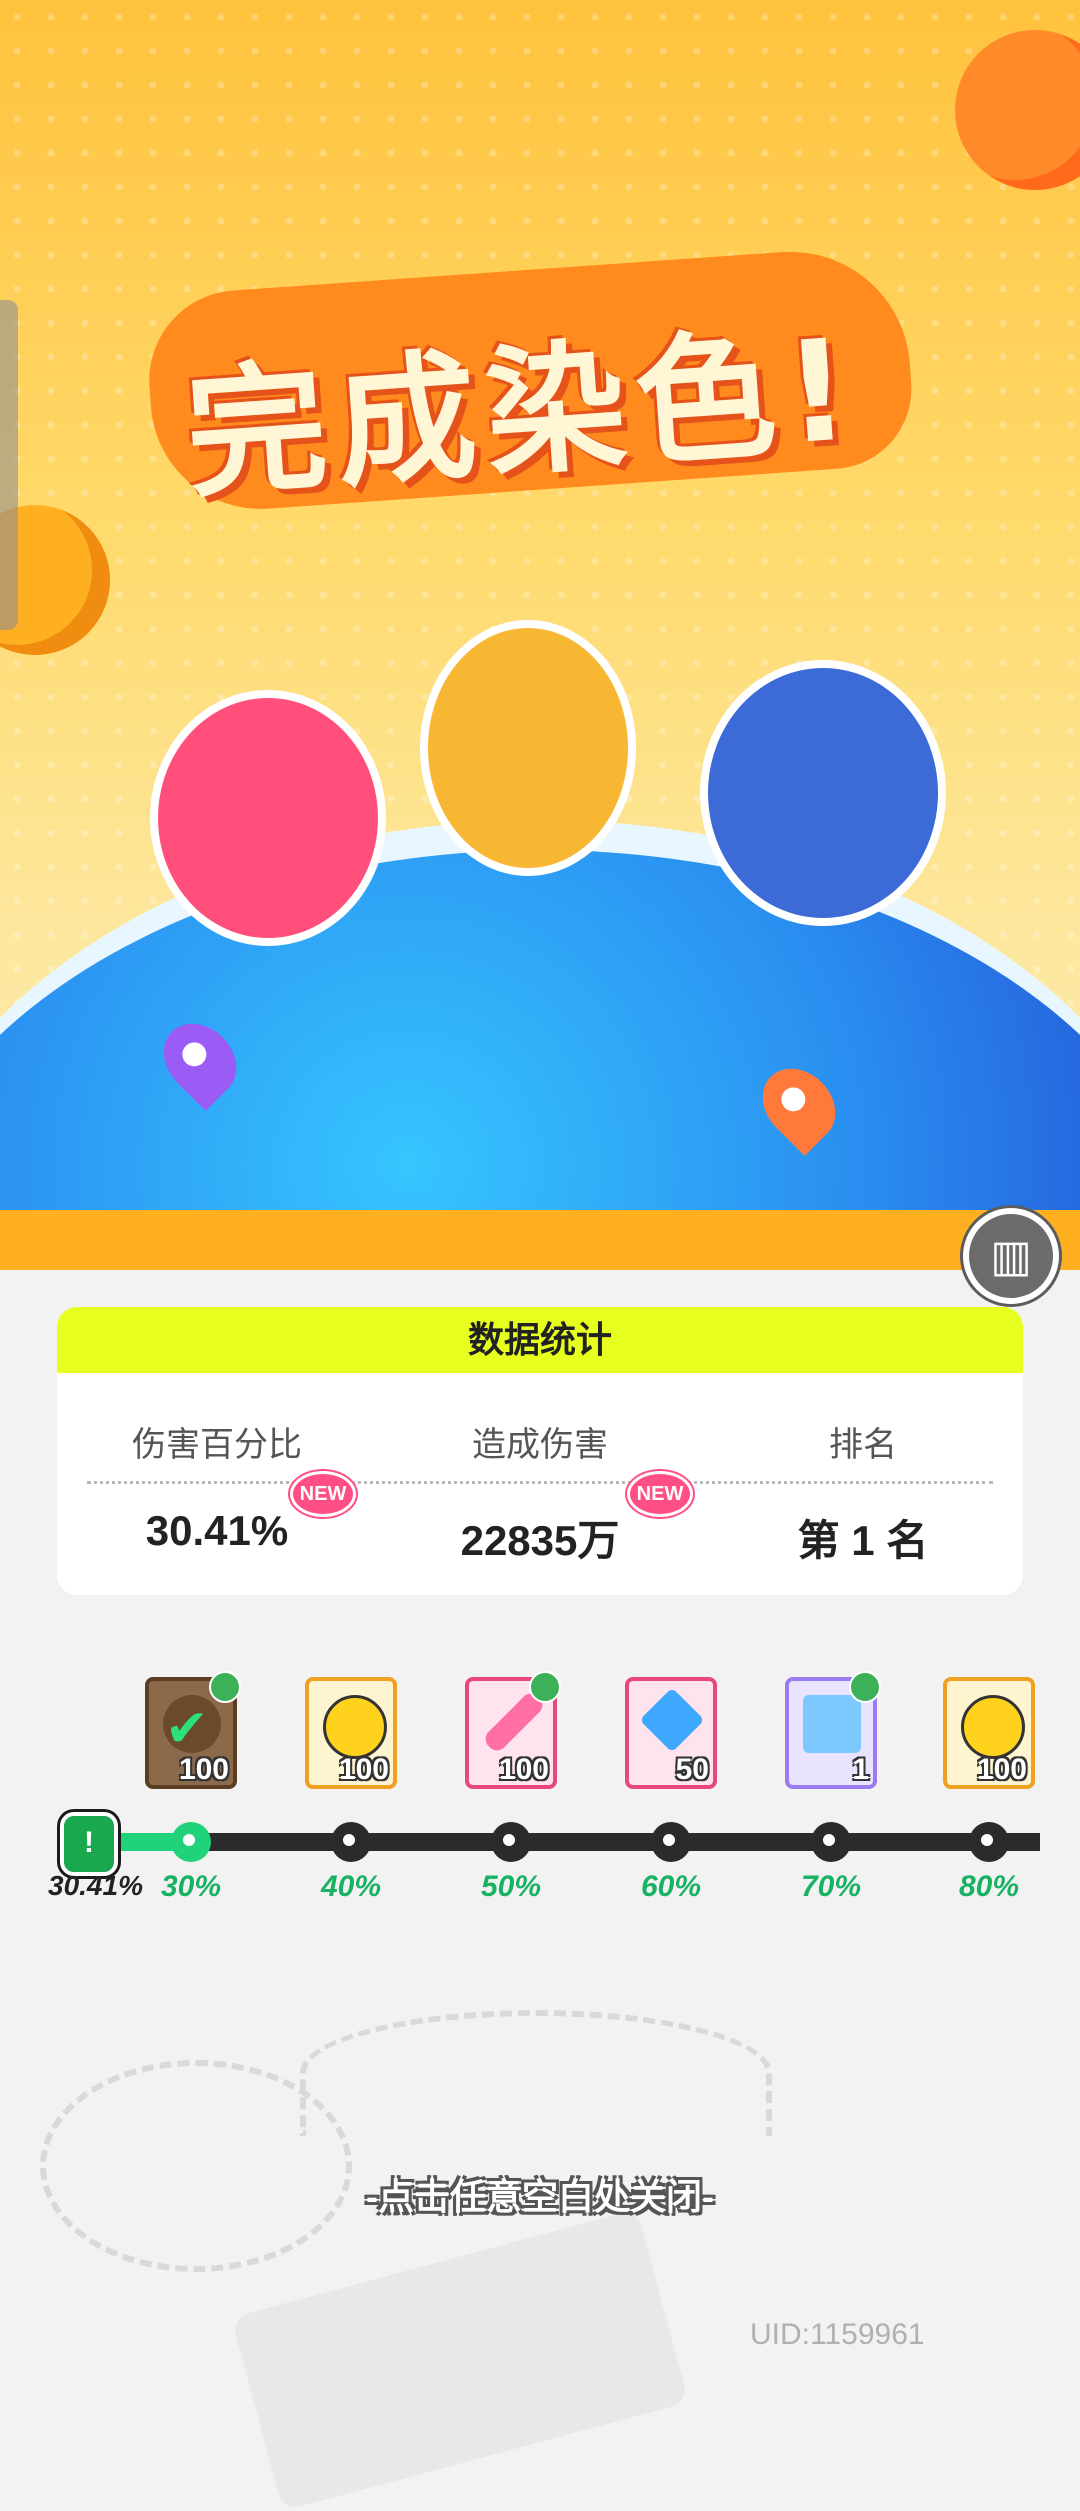  Describe the element at coordinates (191, 1886) in the screenshot. I see `milestone-label: 30%` at that location.